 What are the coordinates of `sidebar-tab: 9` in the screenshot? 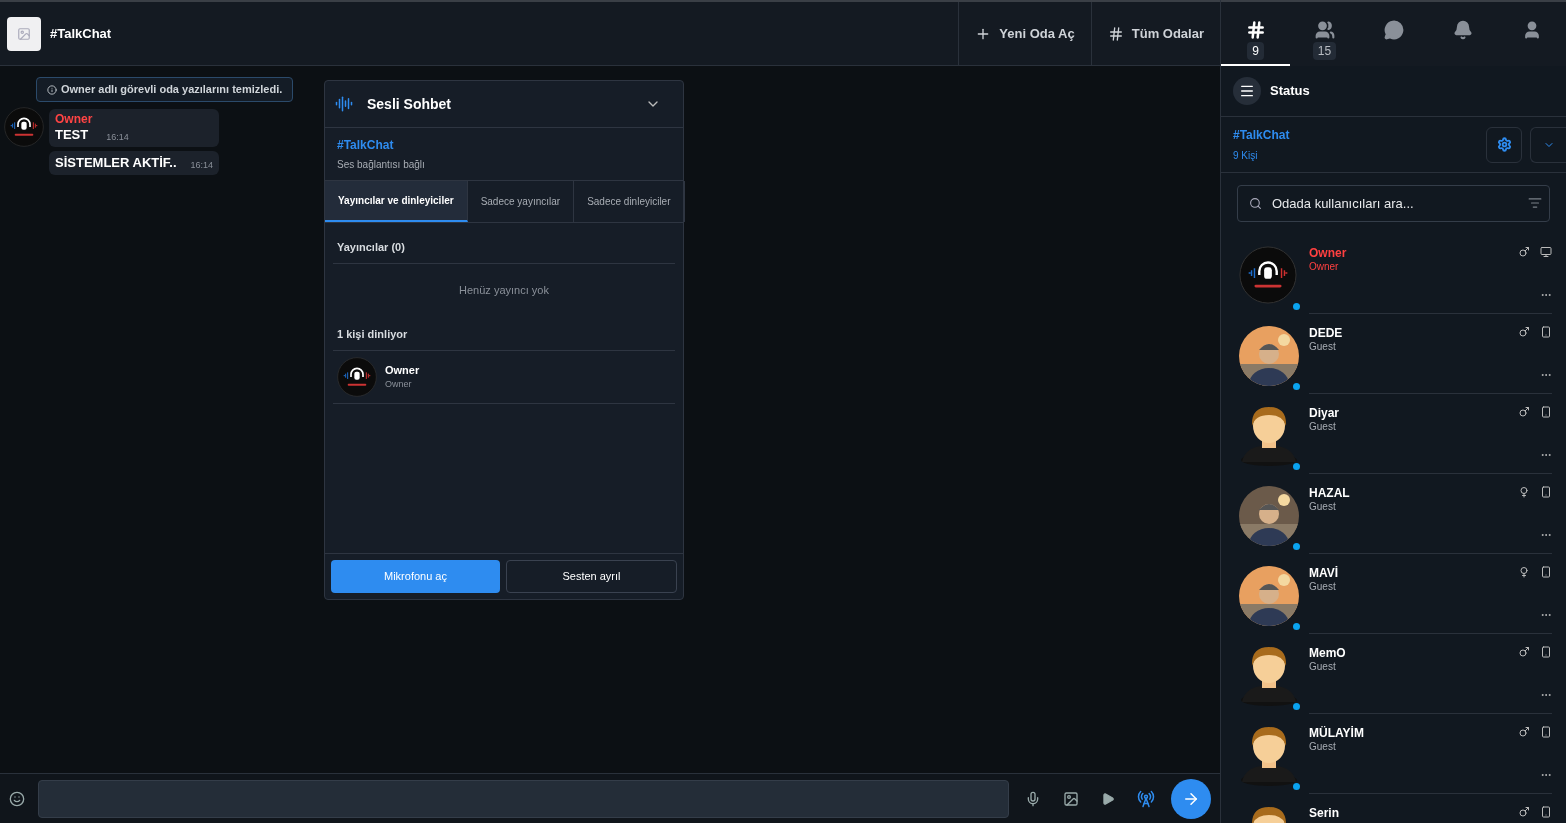 It's located at (1255, 34).